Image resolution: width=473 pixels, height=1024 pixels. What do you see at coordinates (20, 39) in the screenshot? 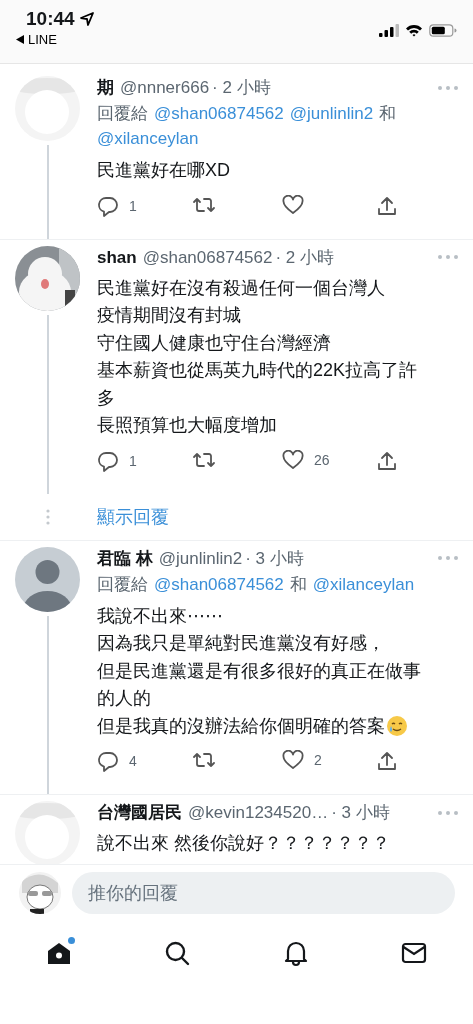
I see `back-arrow-icon` at bounding box center [20, 39].